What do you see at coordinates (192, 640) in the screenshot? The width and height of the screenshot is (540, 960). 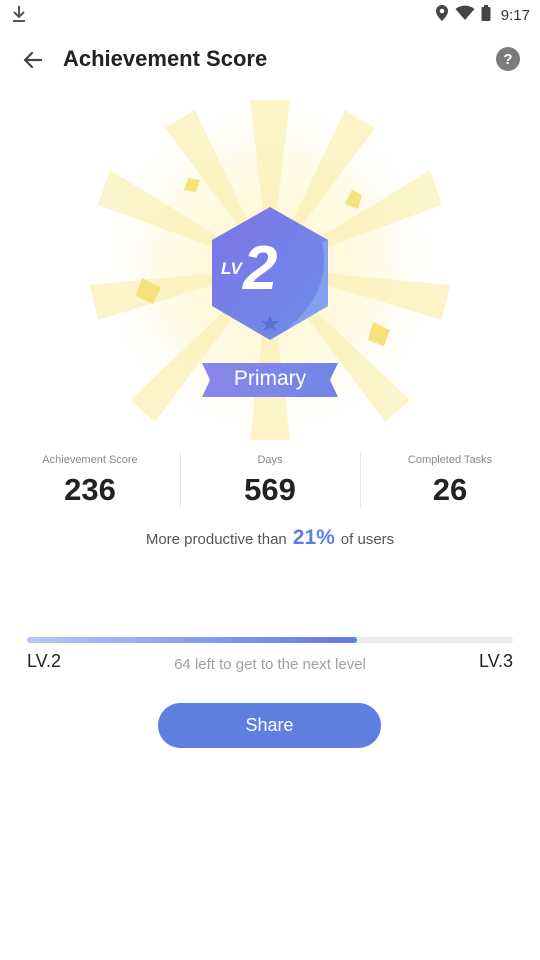 I see `level-progress-fill` at bounding box center [192, 640].